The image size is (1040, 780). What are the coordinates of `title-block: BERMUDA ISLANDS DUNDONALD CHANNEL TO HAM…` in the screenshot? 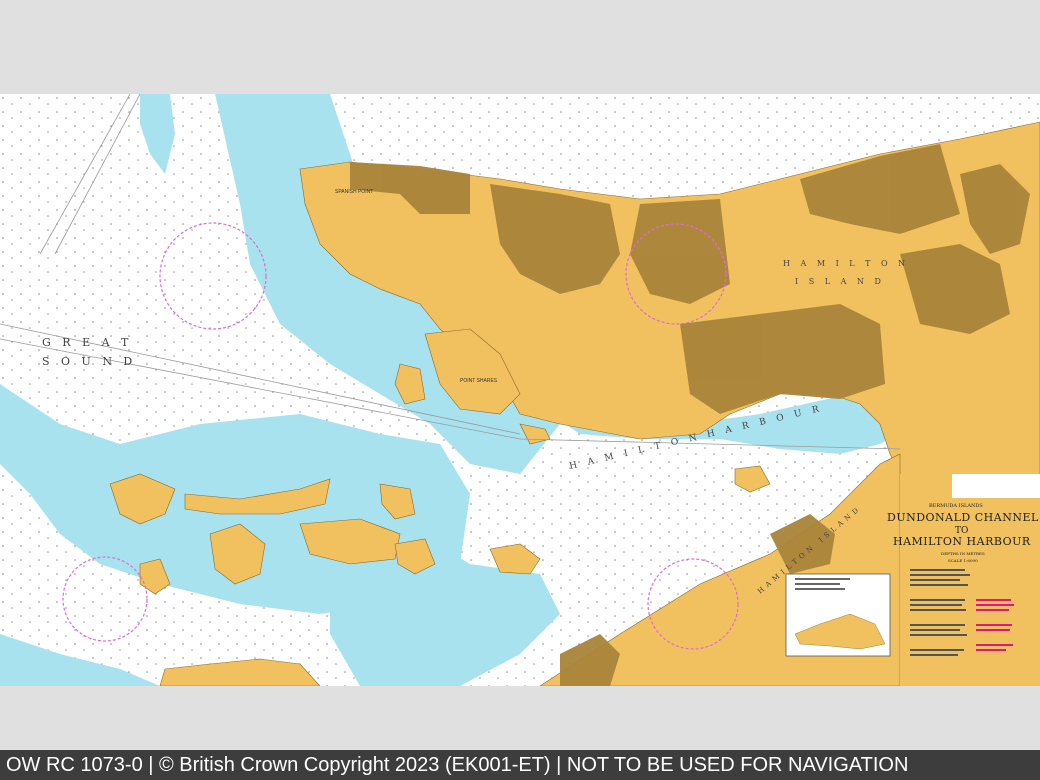 It's located at (963, 580).